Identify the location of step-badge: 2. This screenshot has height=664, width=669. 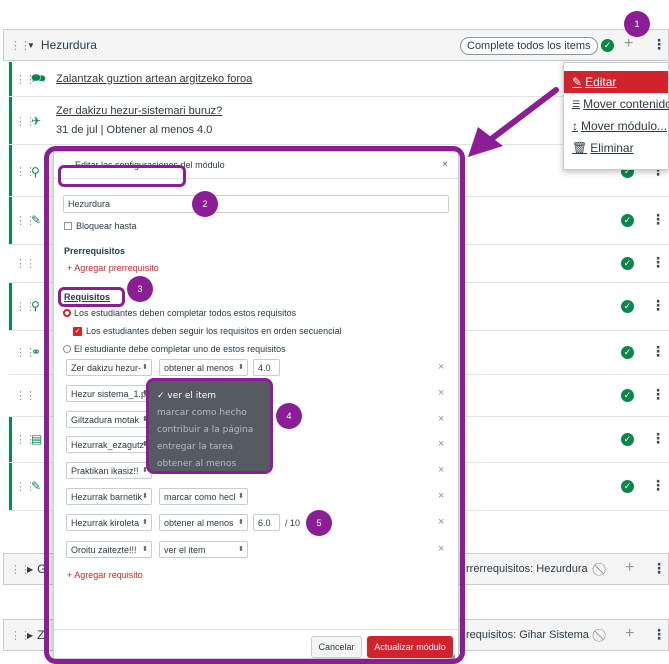
(205, 204).